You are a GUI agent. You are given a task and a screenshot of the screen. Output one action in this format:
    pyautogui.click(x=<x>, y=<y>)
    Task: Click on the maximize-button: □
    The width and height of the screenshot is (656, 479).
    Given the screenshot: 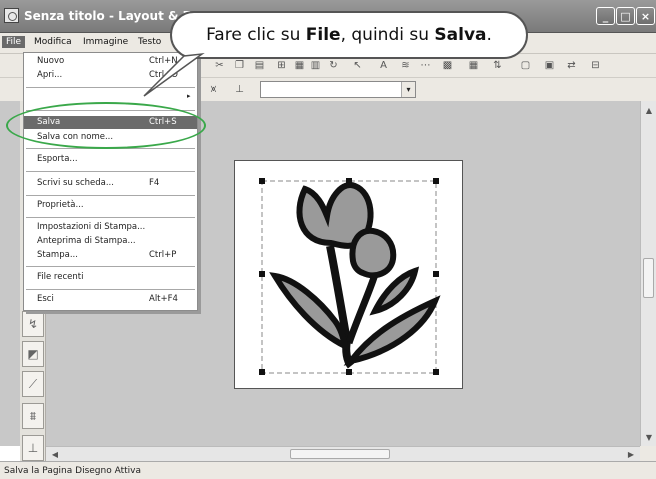 What is the action you would take?
    pyautogui.click(x=625, y=16)
    